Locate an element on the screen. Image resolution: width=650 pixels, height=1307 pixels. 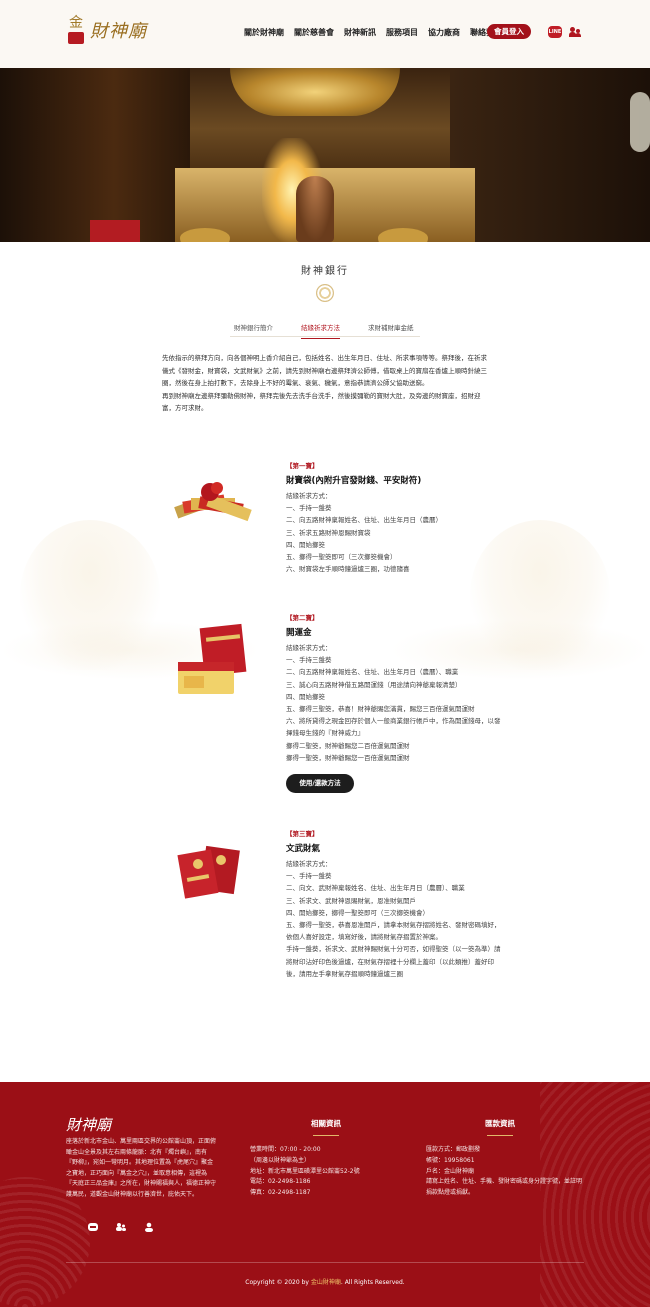
logo-text: 財神廟 is located at coordinates (118, 31).